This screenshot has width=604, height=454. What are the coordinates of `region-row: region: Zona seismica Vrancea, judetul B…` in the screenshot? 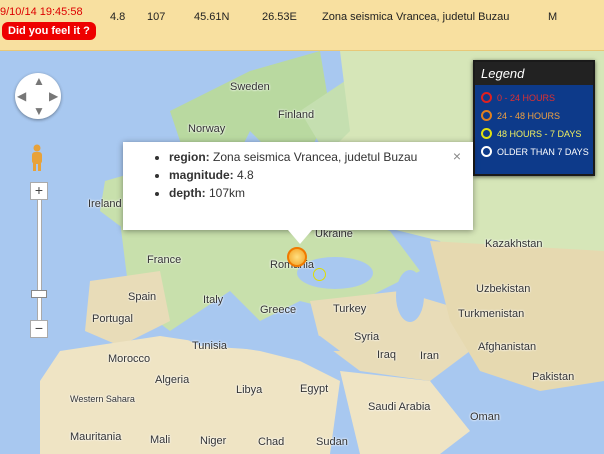 It's located at (321, 157).